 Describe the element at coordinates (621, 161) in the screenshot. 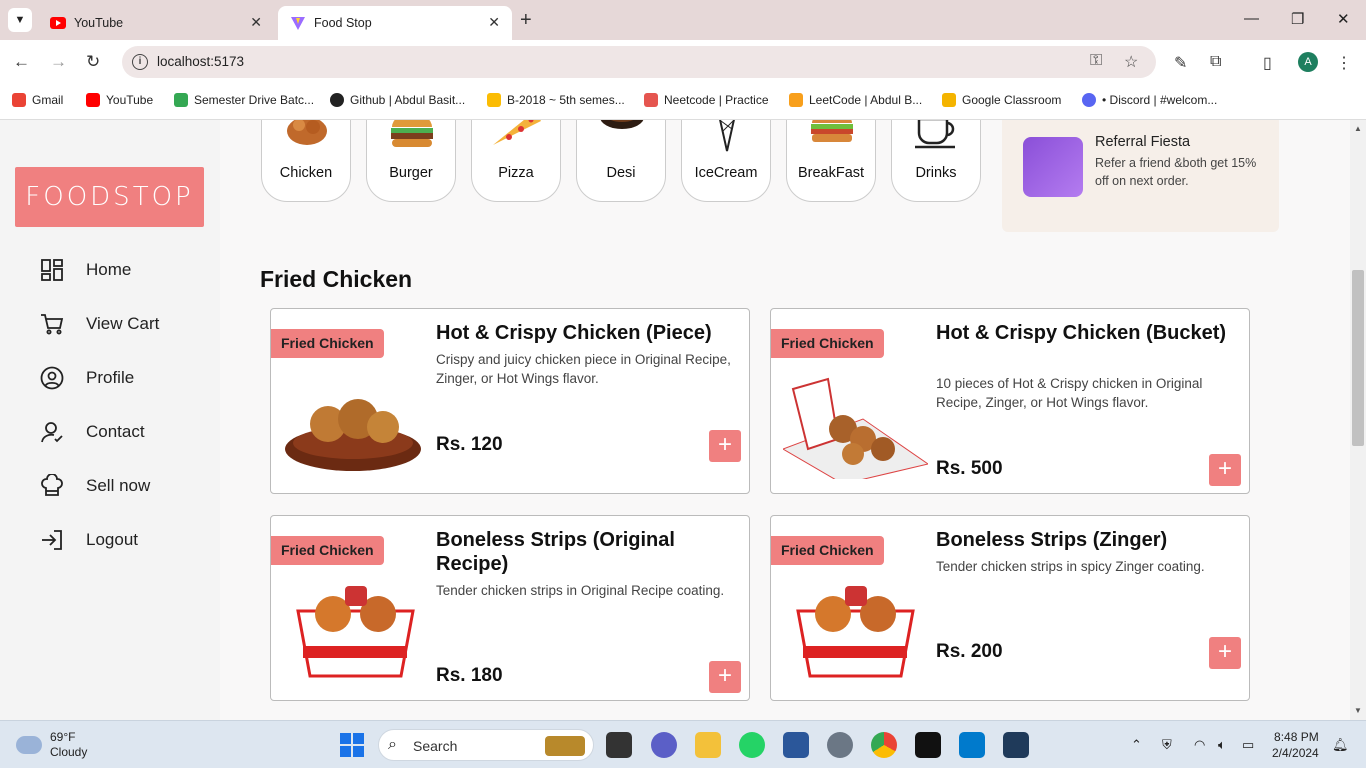

I see `category-desi: Desi` at that location.